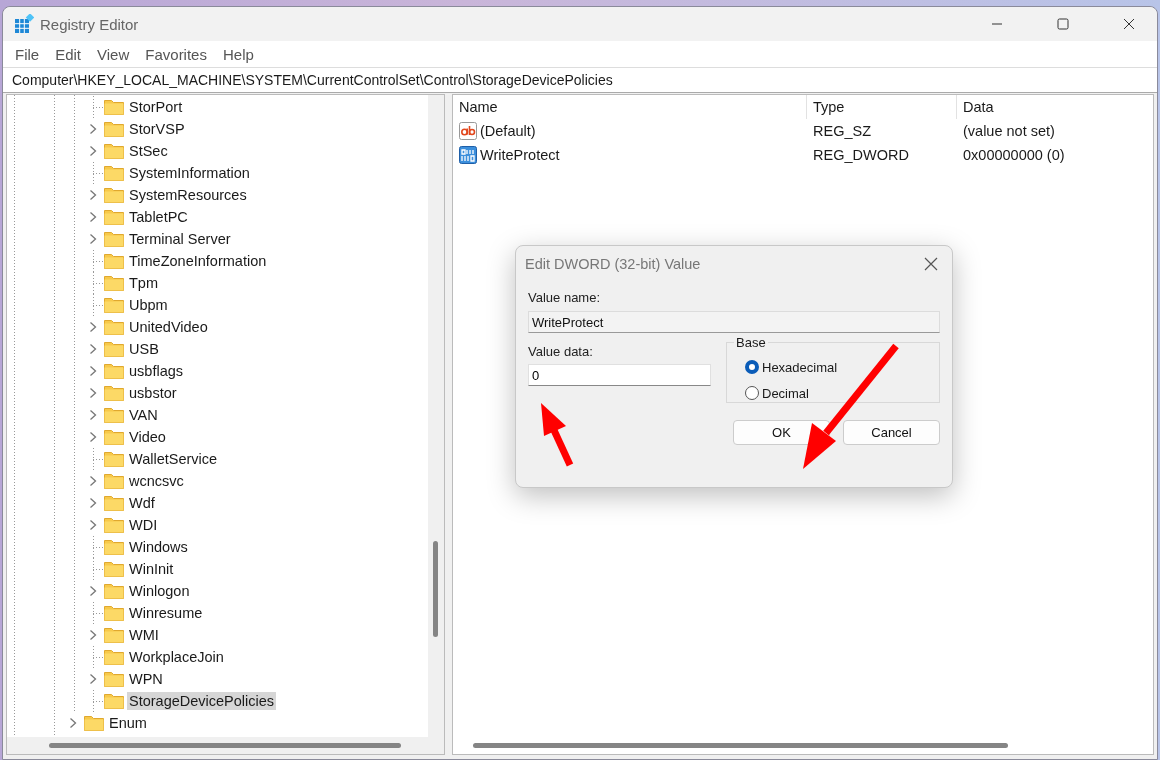 The width and height of the screenshot is (1160, 760). Describe the element at coordinates (202, 701) in the screenshot. I see `tree-item: StorageDevicePolicies` at that location.